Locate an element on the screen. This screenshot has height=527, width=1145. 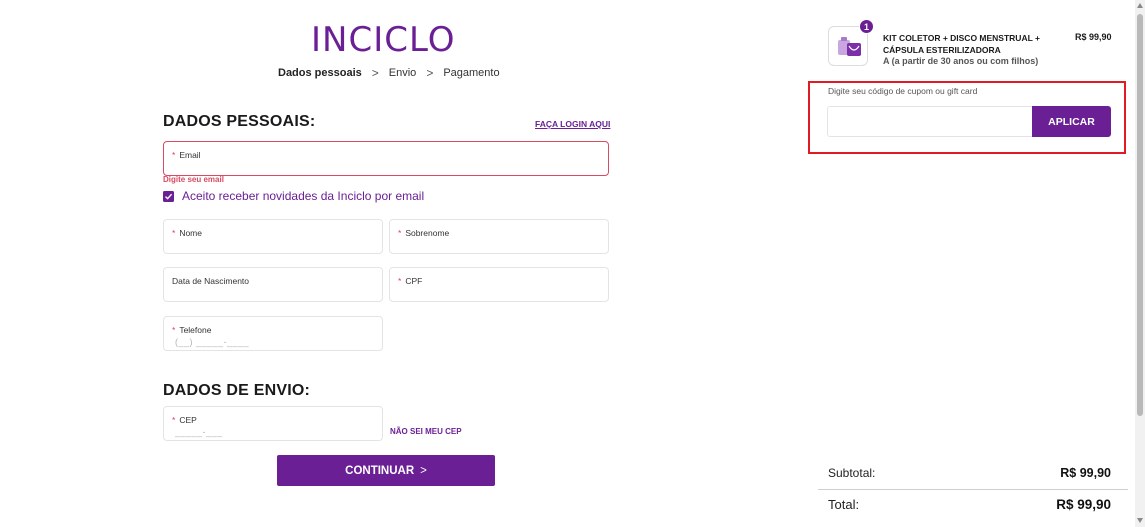
phone-placeholder: (__) _____-____ is located at coordinates (212, 342).